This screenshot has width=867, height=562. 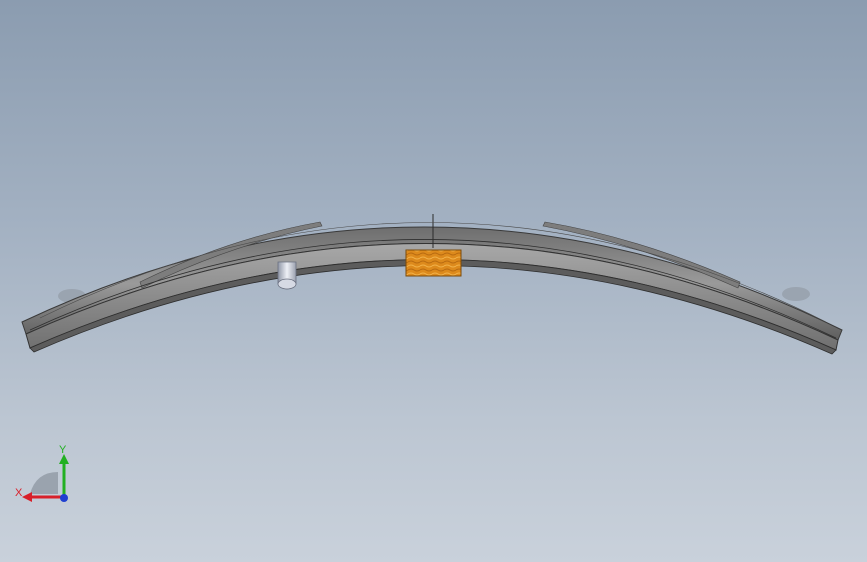 I want to click on x-axis-label: X, so click(x=19, y=493).